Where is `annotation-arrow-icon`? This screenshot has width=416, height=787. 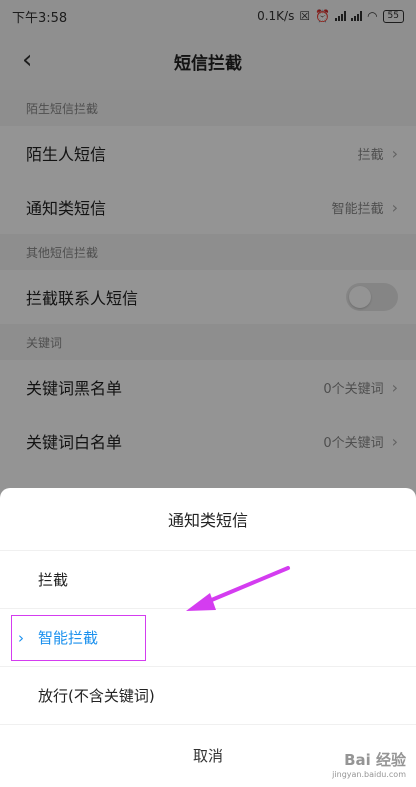
annotation-arrow-icon is located at coordinates (238, 588).